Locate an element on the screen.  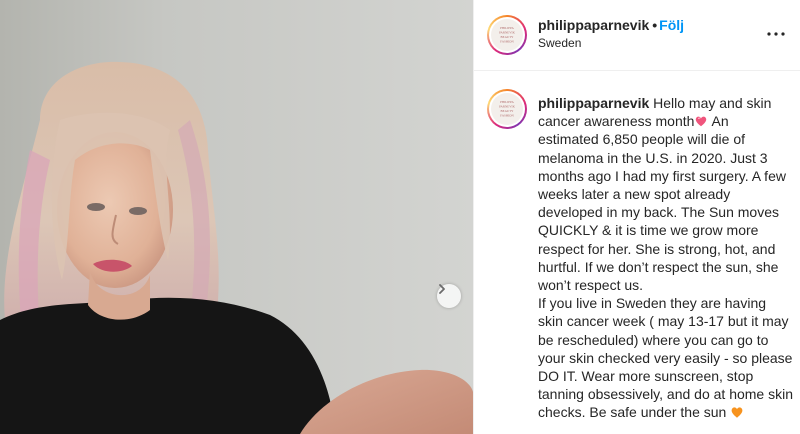
caption-avatar: PHILIPPA PARNEVIK BEAUTY FASHION is located at coordinates (507, 109).